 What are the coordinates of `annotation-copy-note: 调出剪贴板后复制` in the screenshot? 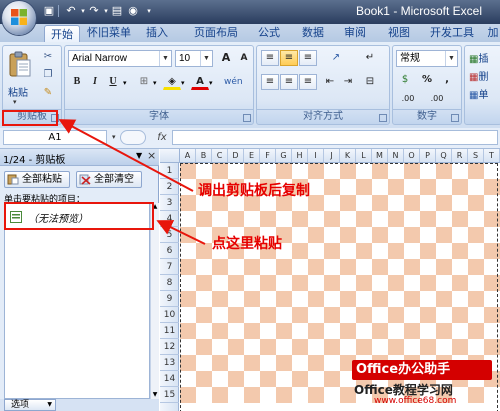 It's located at (254, 191).